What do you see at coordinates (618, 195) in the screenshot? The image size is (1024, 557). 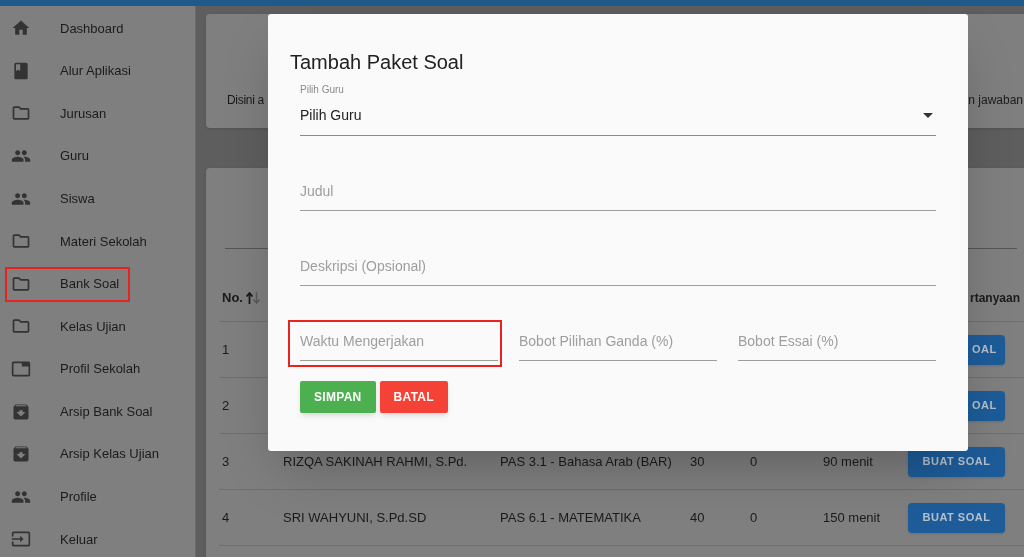 I see `input-field: Judul` at bounding box center [618, 195].